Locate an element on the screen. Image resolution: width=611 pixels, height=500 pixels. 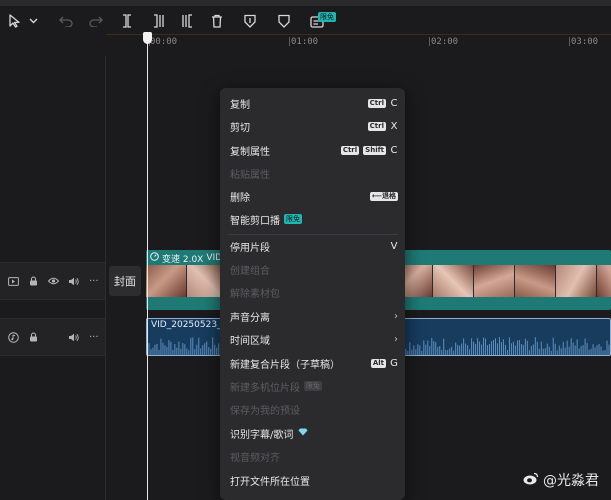
shortcut: V is located at coordinates (394, 246).